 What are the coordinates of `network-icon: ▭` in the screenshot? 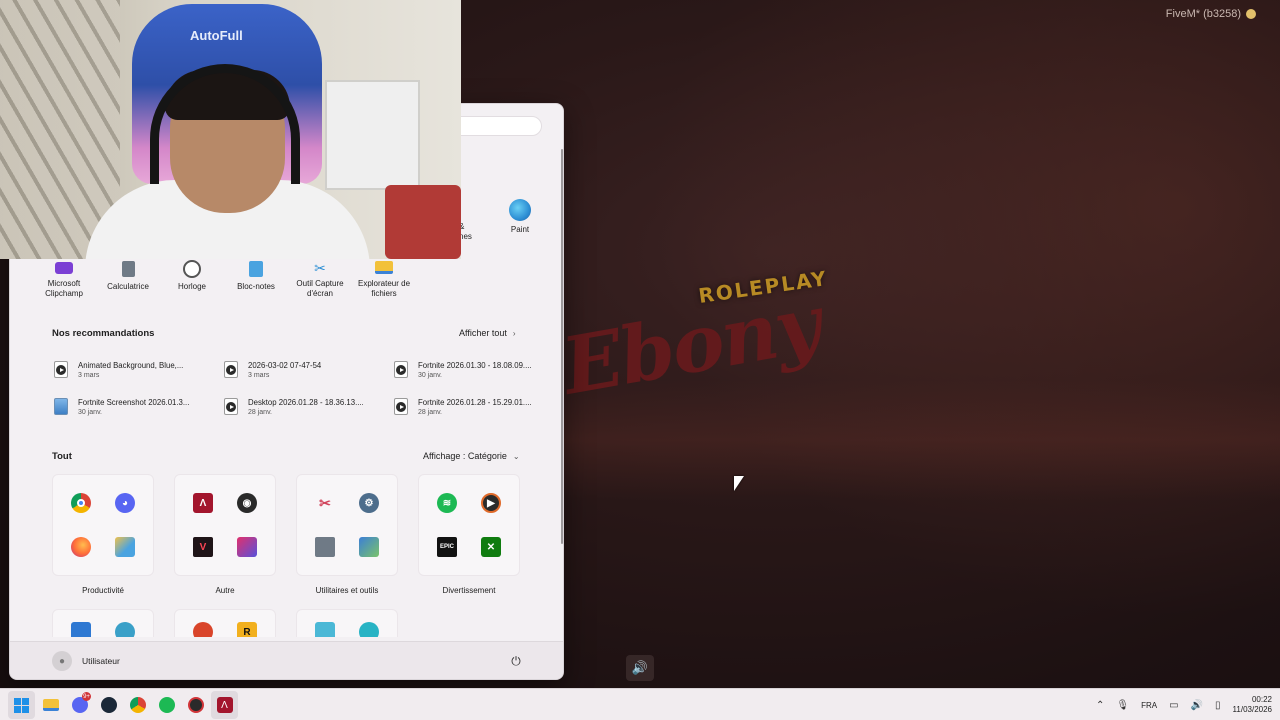 It's located at (1173, 705).